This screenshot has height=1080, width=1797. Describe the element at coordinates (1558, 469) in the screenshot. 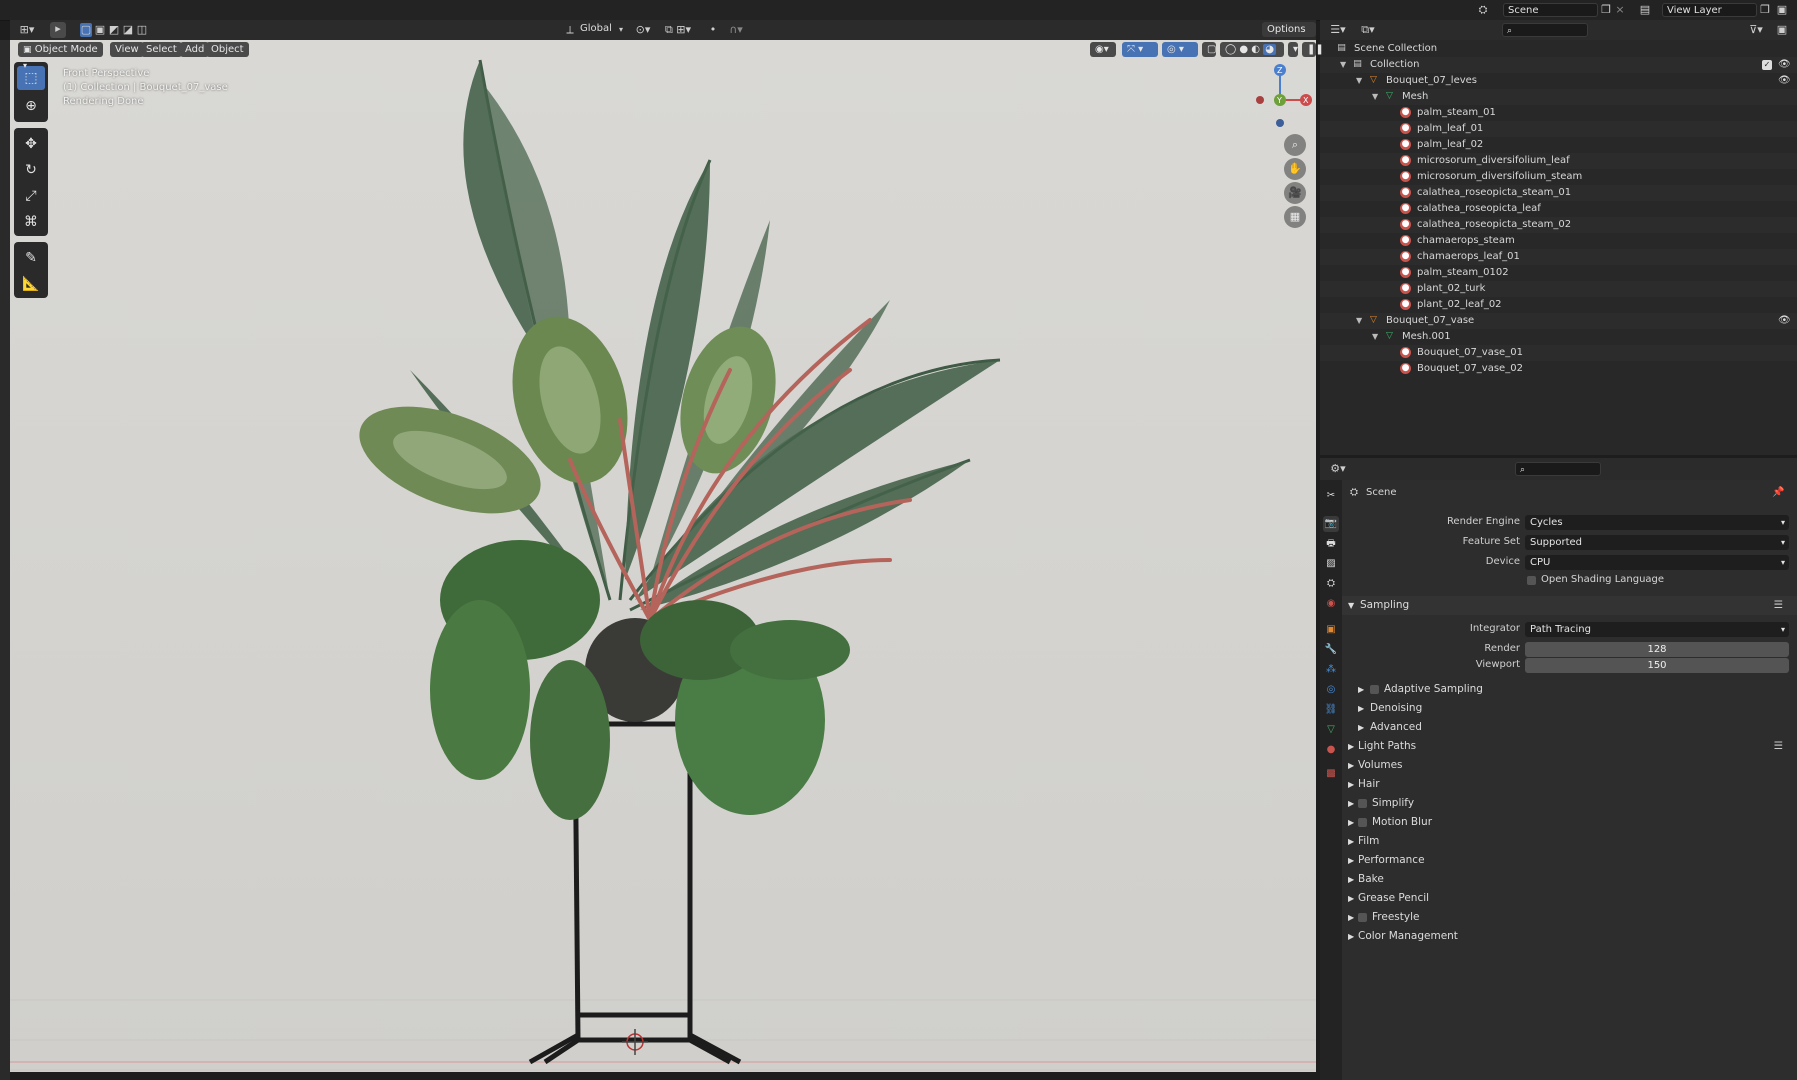

I see `properties-search-input: ⌕` at that location.